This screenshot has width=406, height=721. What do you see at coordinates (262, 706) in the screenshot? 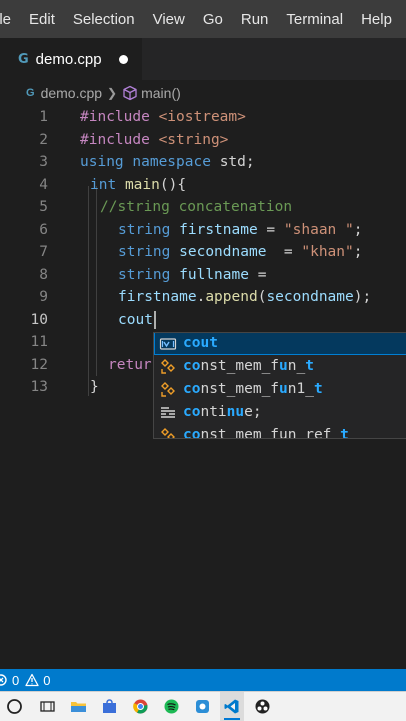
I see `obs-icon` at bounding box center [262, 706].